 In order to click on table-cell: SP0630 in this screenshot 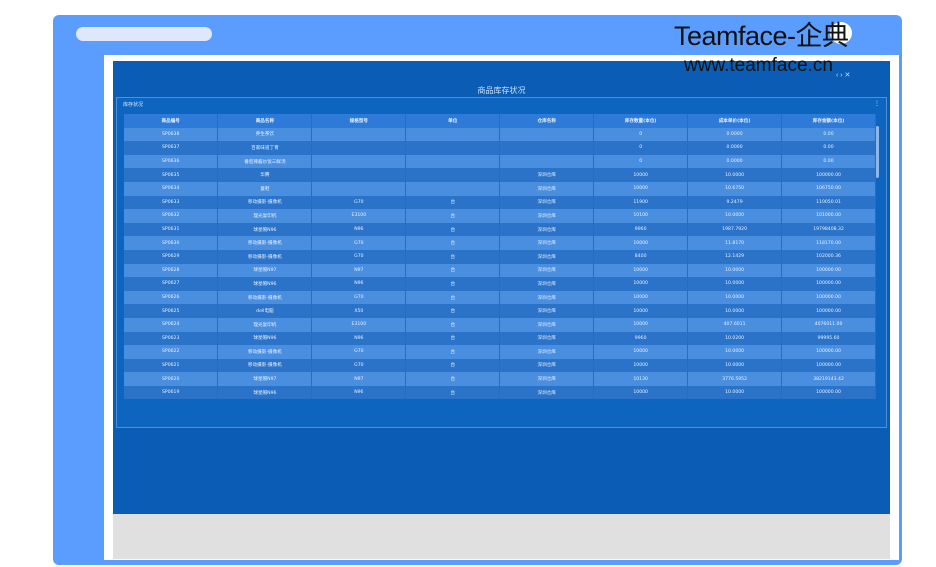, I will do `click(171, 243)`.